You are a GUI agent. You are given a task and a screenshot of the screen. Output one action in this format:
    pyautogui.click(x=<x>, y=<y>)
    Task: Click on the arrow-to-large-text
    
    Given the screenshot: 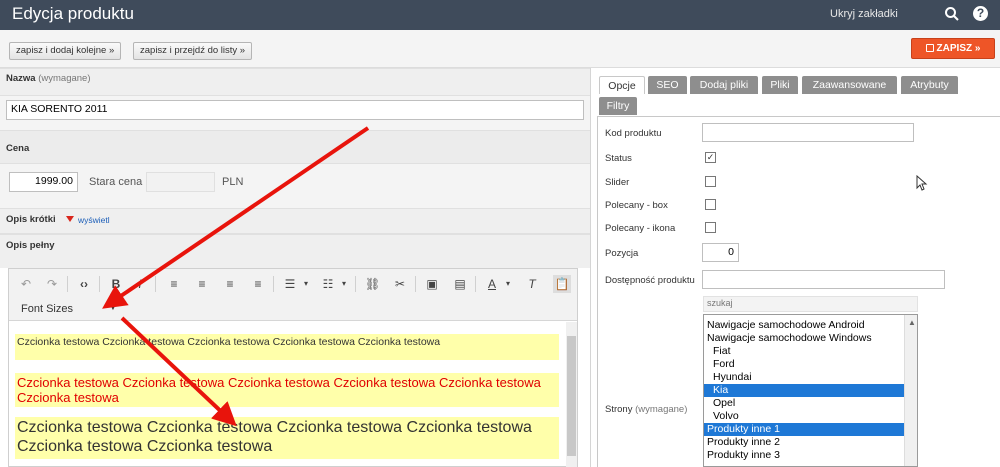 What is the action you would take?
    pyautogui.click(x=178, y=371)
    